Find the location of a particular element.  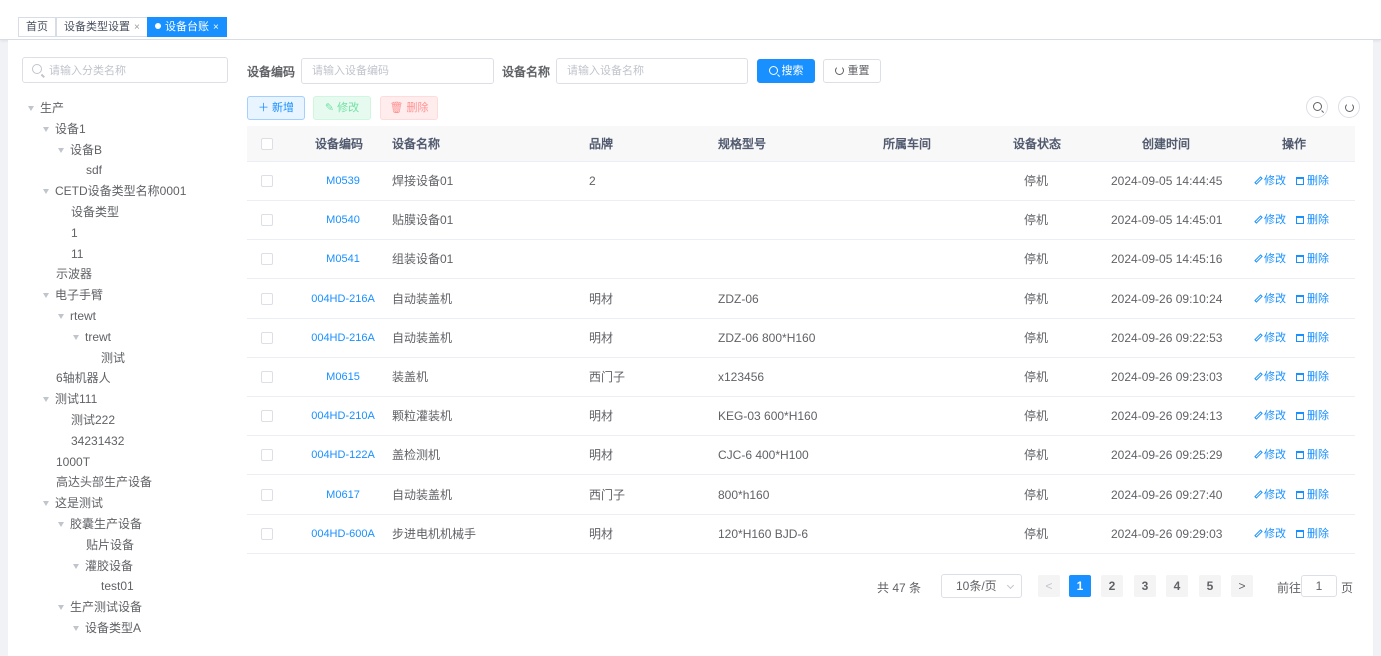

page-4-button: 4 is located at coordinates (1177, 586).